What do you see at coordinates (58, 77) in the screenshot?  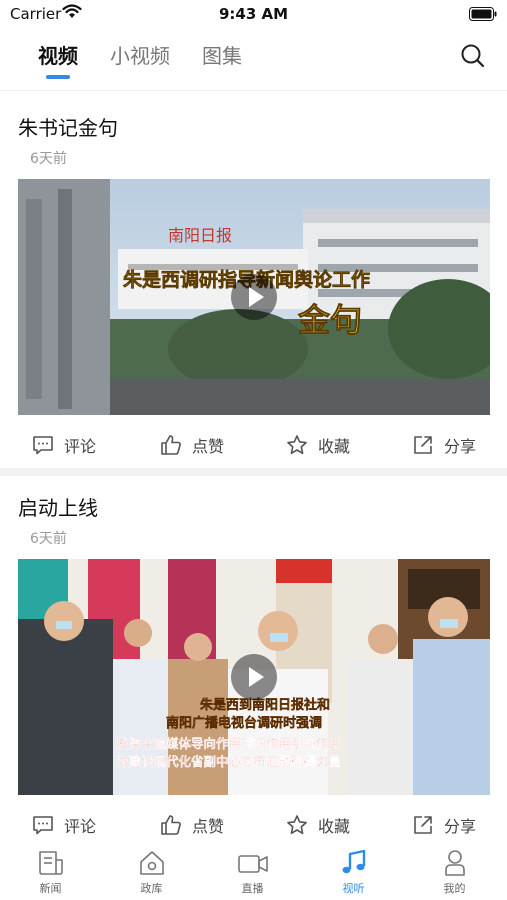 I see `active-tab-indicator` at bounding box center [58, 77].